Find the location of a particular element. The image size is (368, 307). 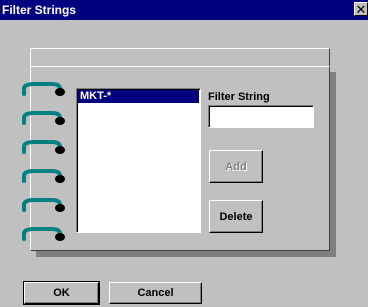

title-bar: Filter Strings ✕ is located at coordinates (184, 10).